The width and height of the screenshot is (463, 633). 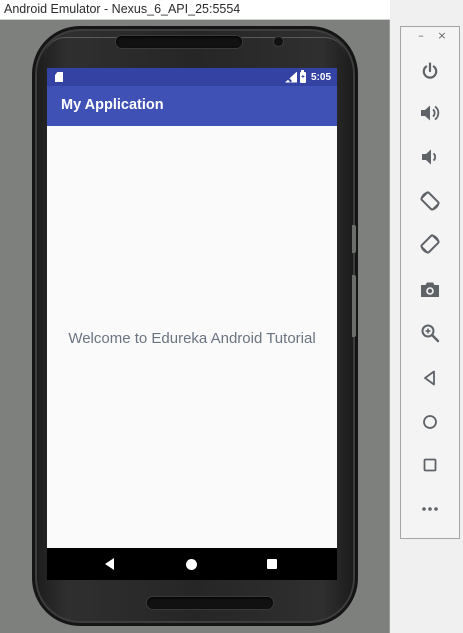 I want to click on status-clock: 5:05, so click(x=320, y=77).